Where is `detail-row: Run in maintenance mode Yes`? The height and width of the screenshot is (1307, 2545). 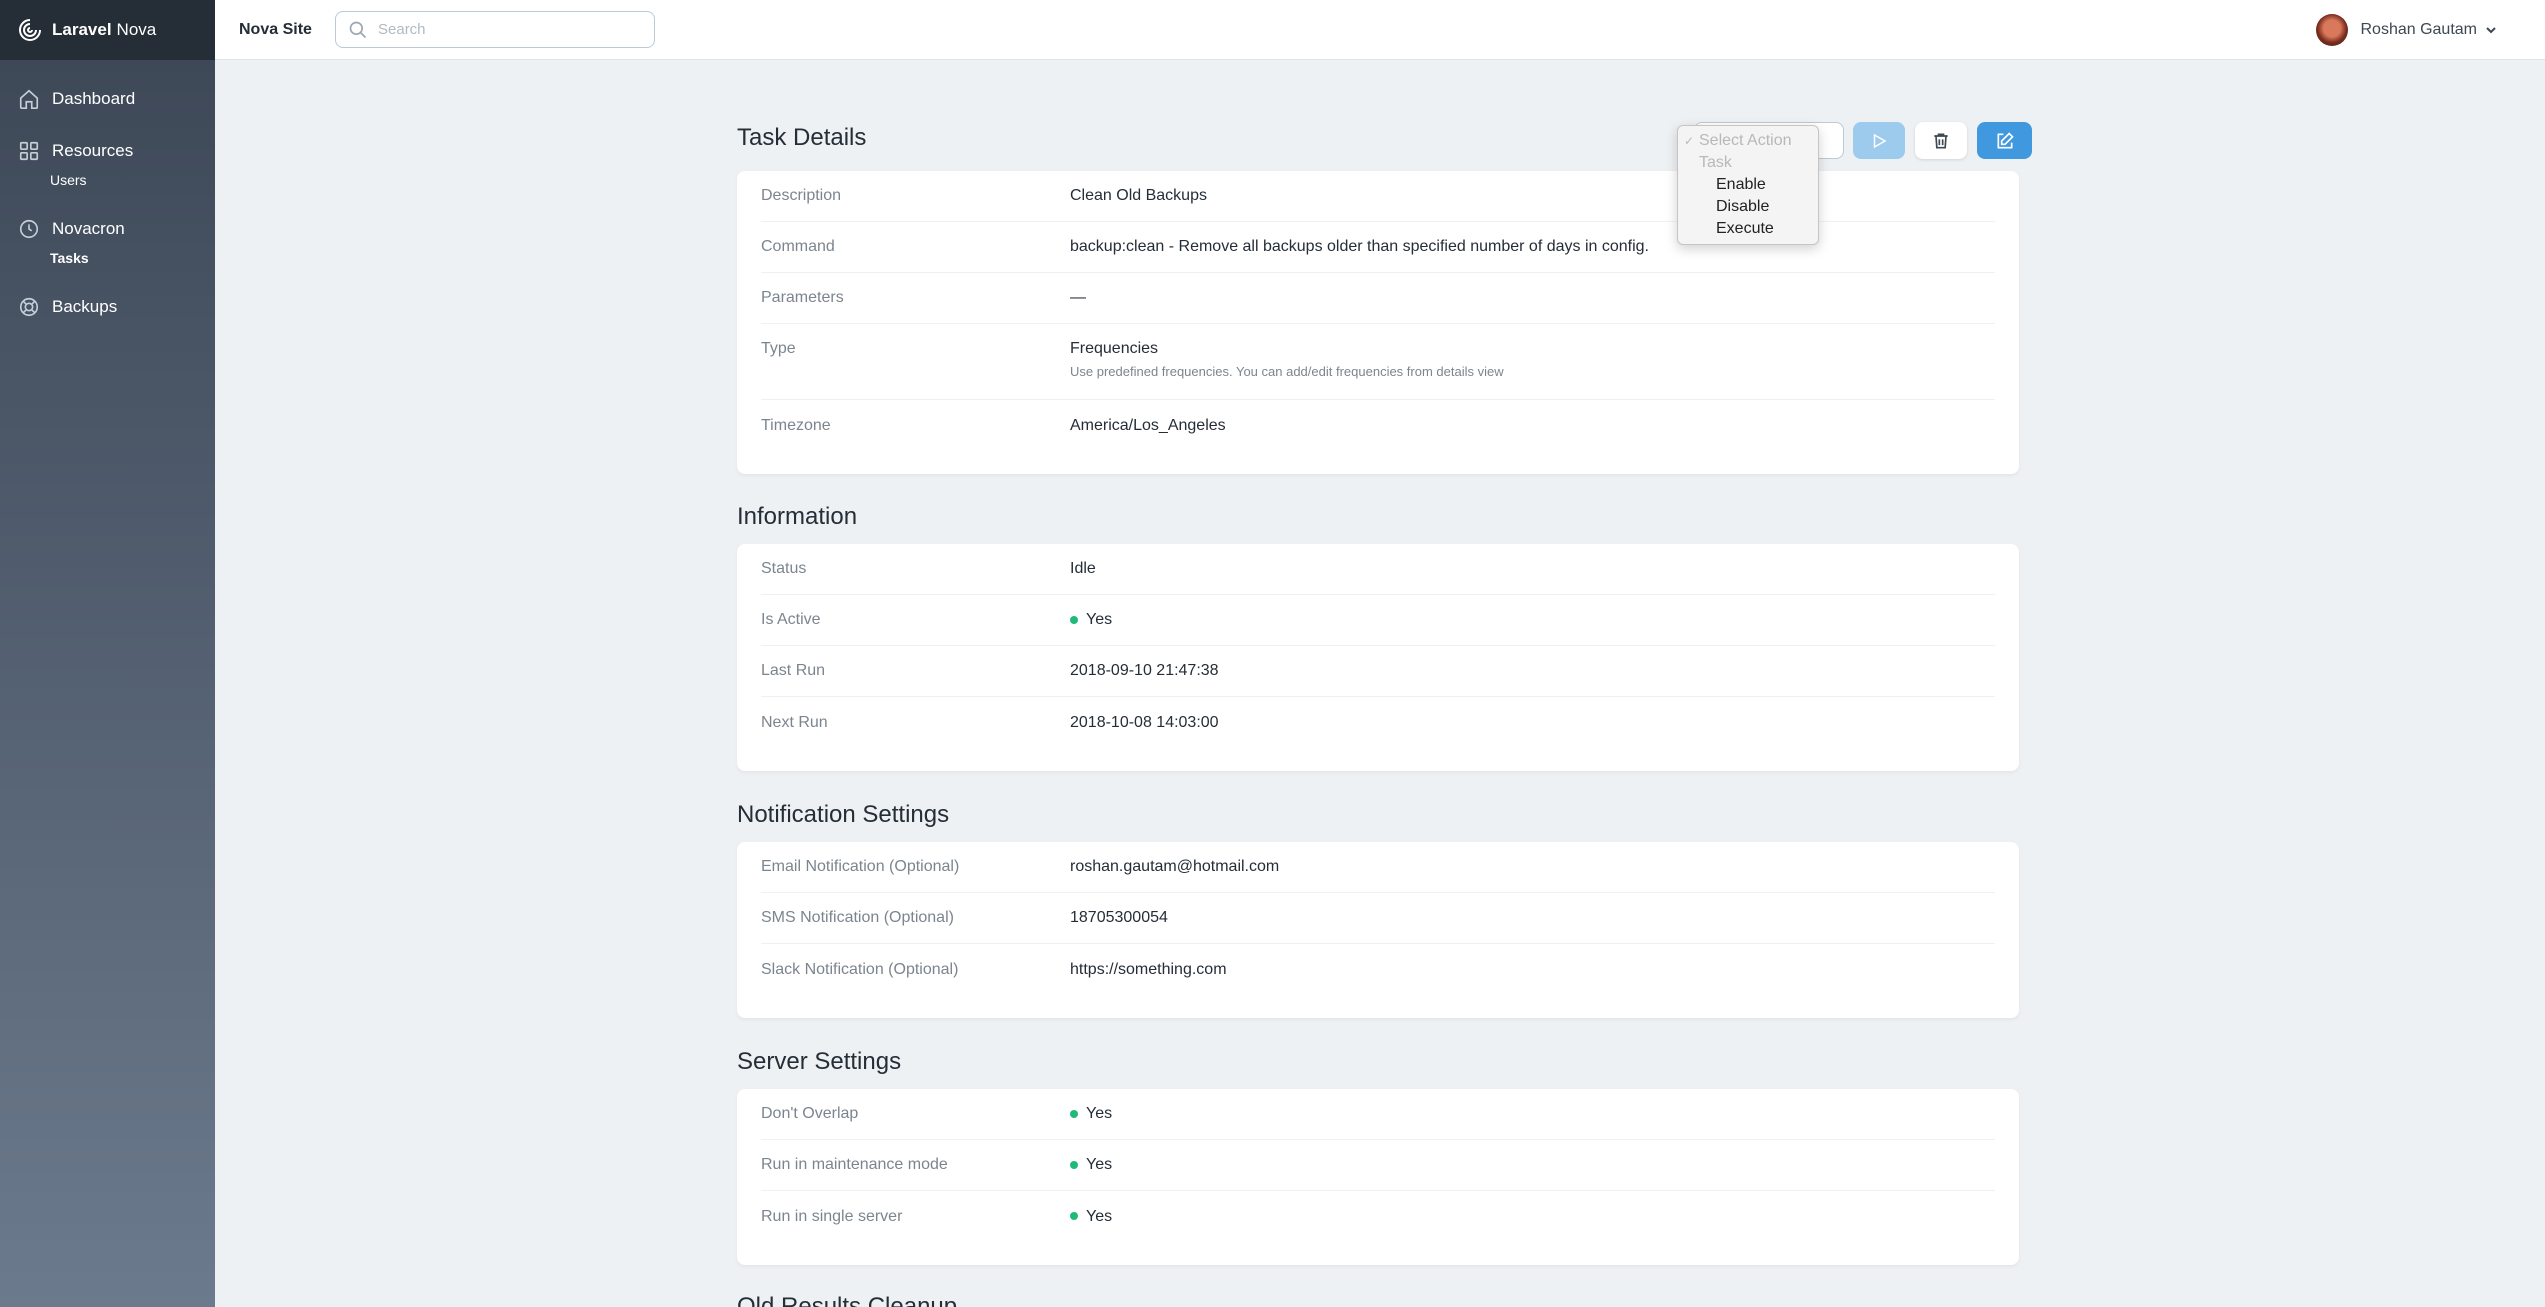
detail-row: Run in maintenance mode Yes is located at coordinates (1378, 1165).